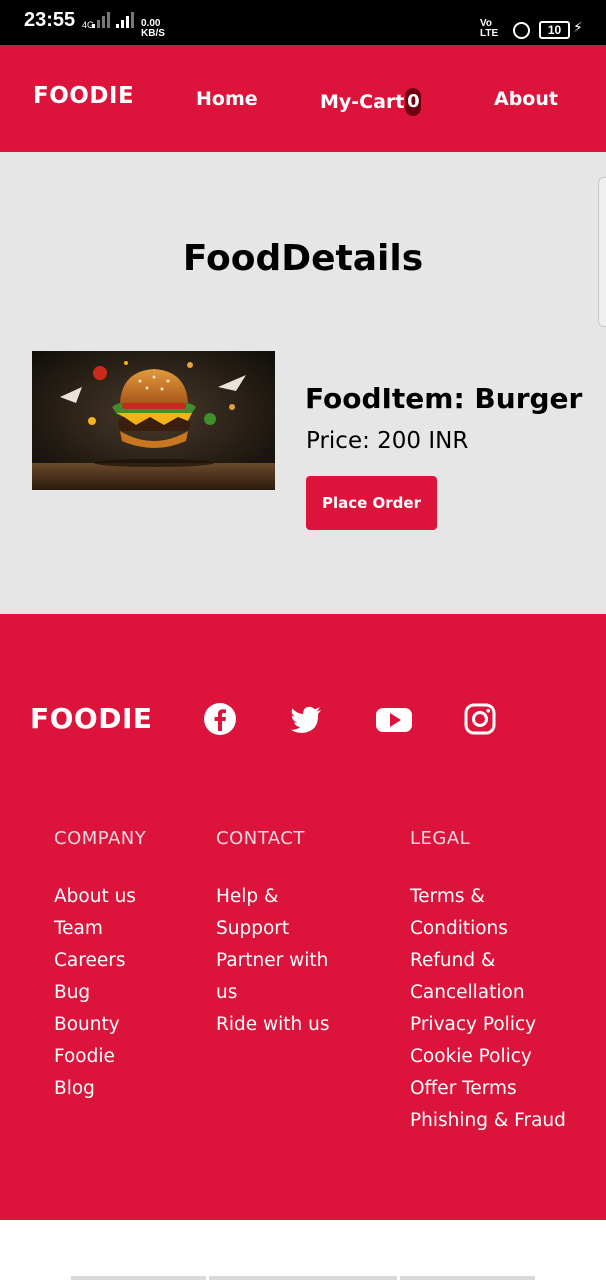  I want to click on footer-link: Bug, so click(109, 993).